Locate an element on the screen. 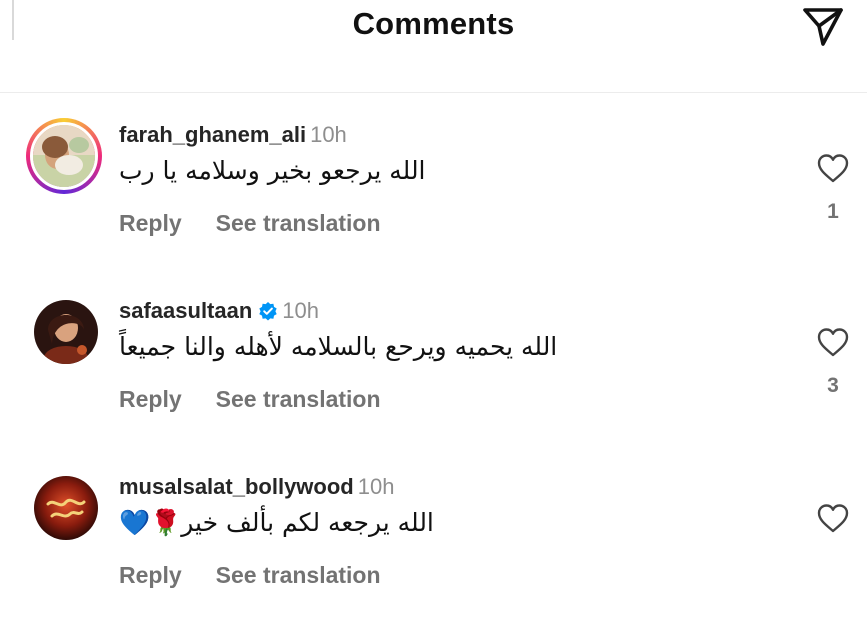  like-area: 1 is located at coordinates (833, 188).